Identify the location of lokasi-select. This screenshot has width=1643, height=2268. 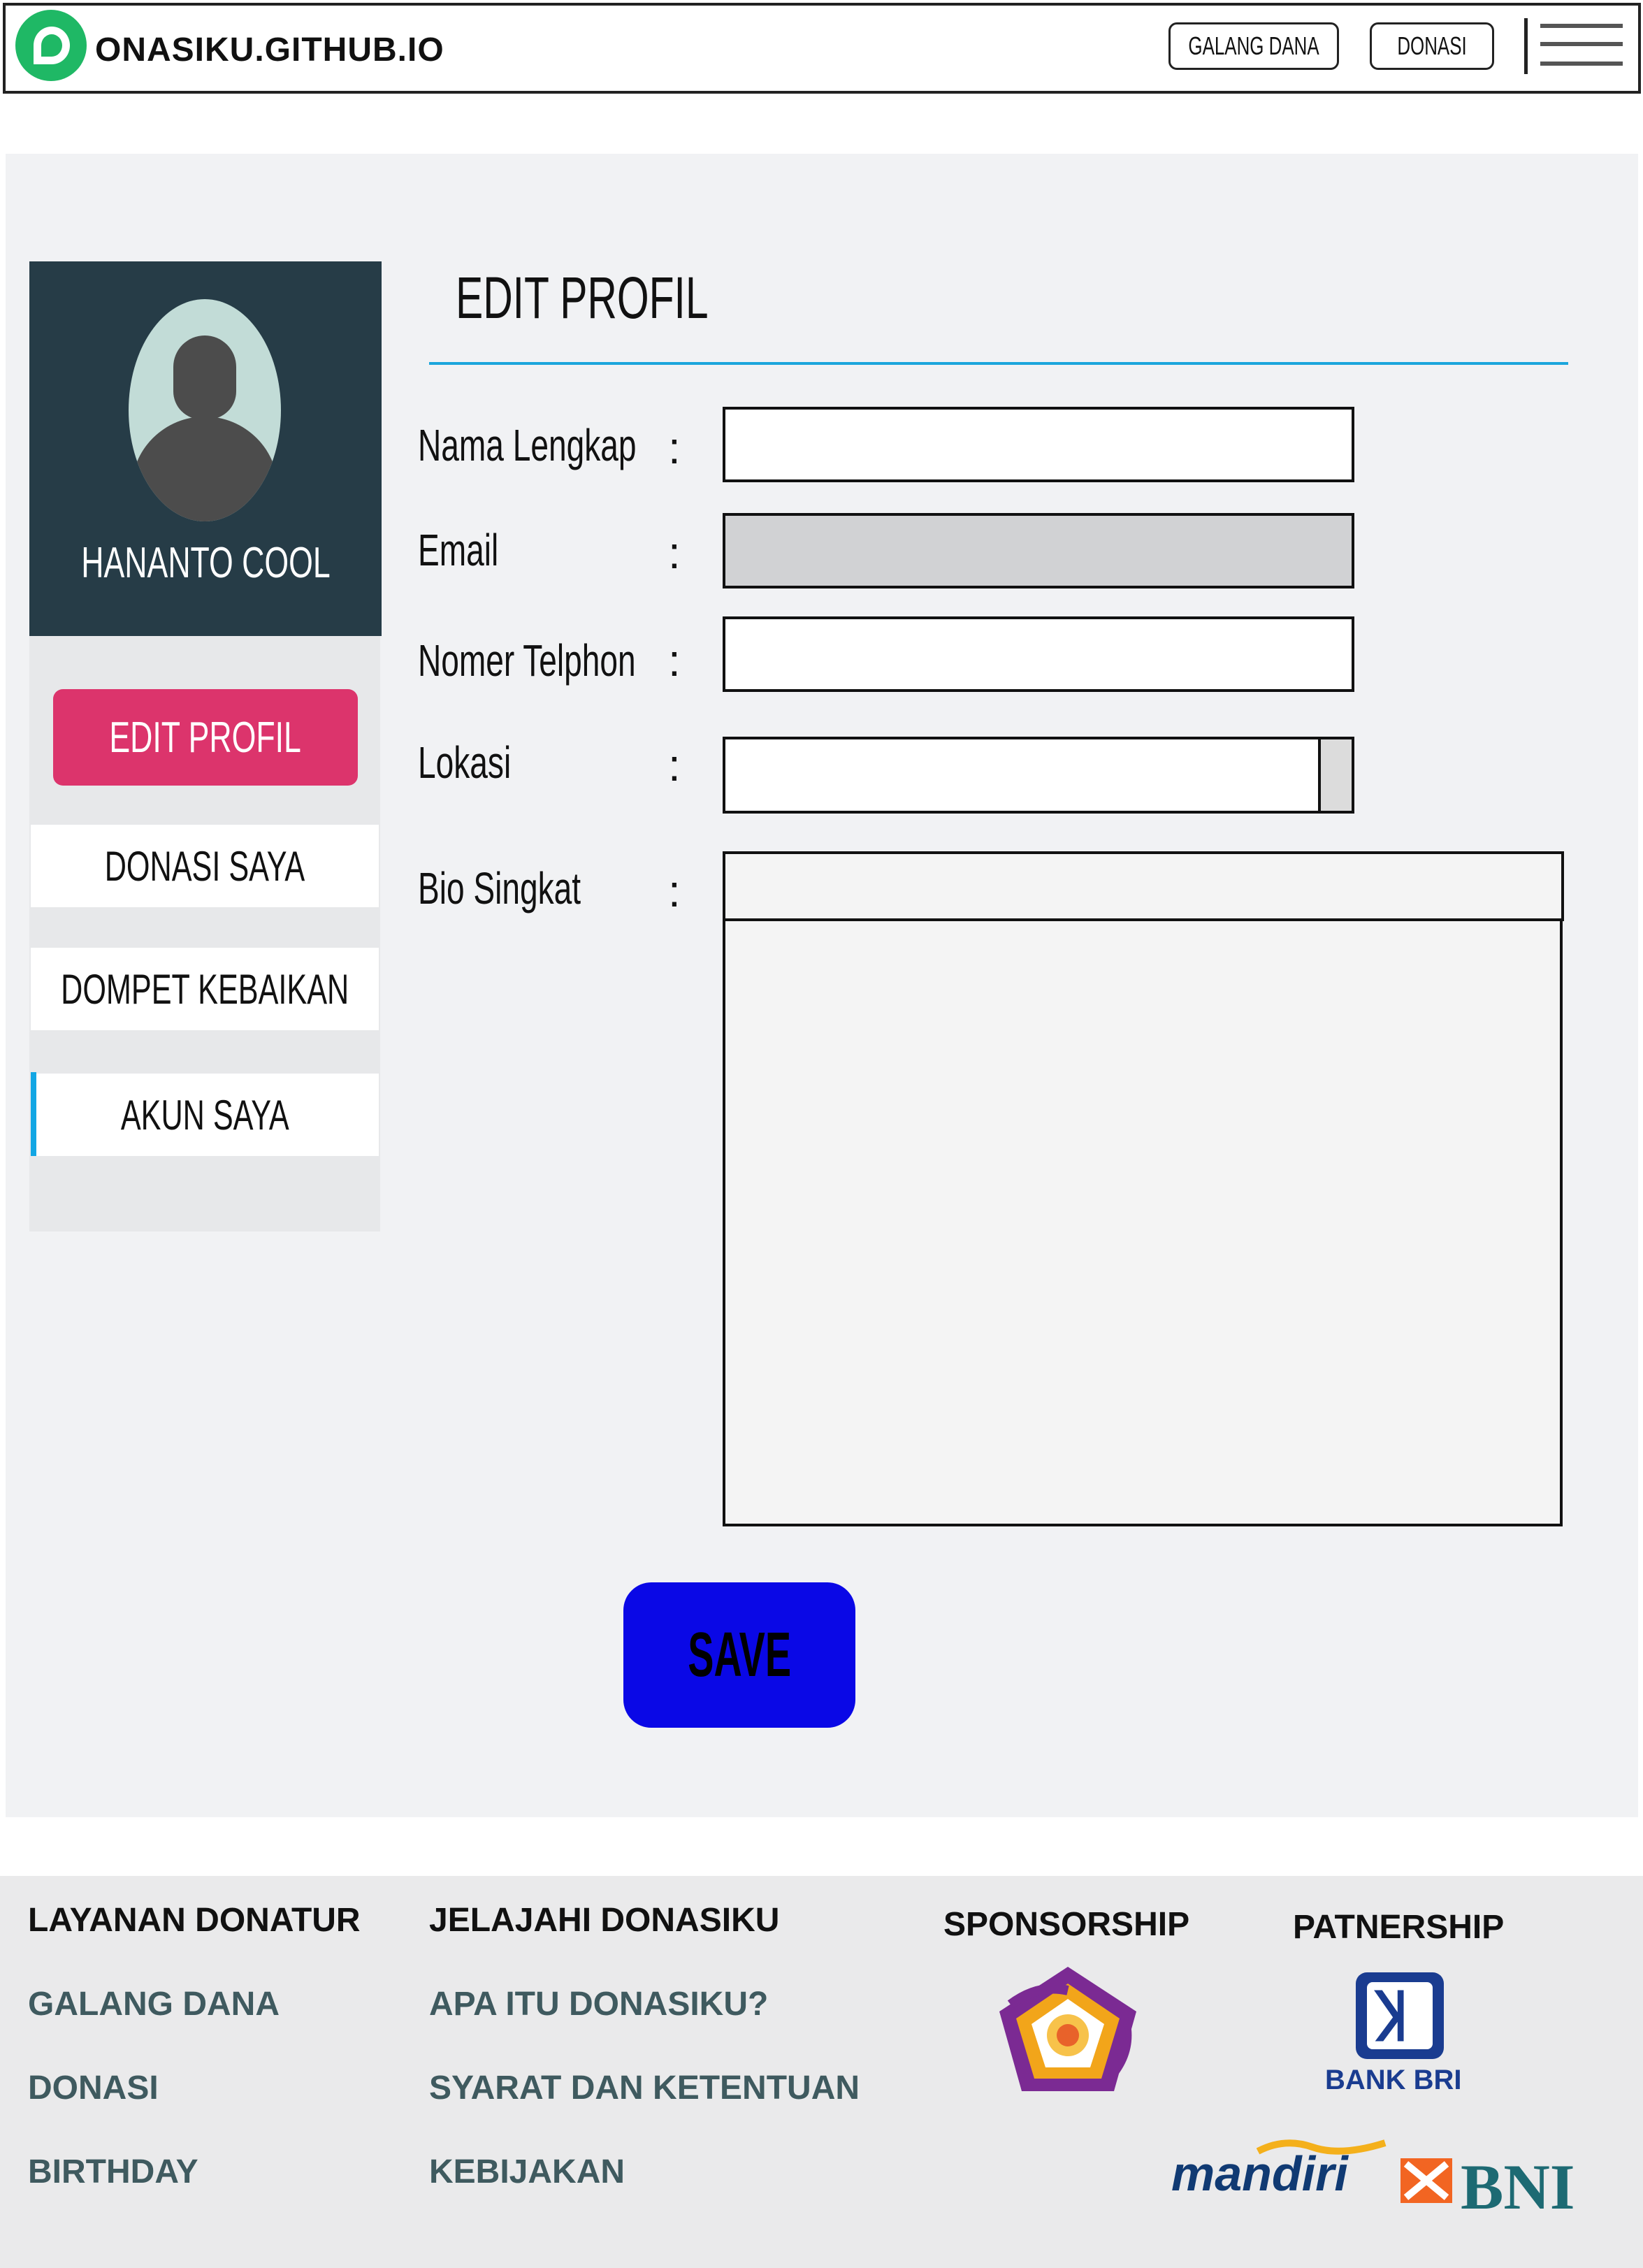
(1038, 776).